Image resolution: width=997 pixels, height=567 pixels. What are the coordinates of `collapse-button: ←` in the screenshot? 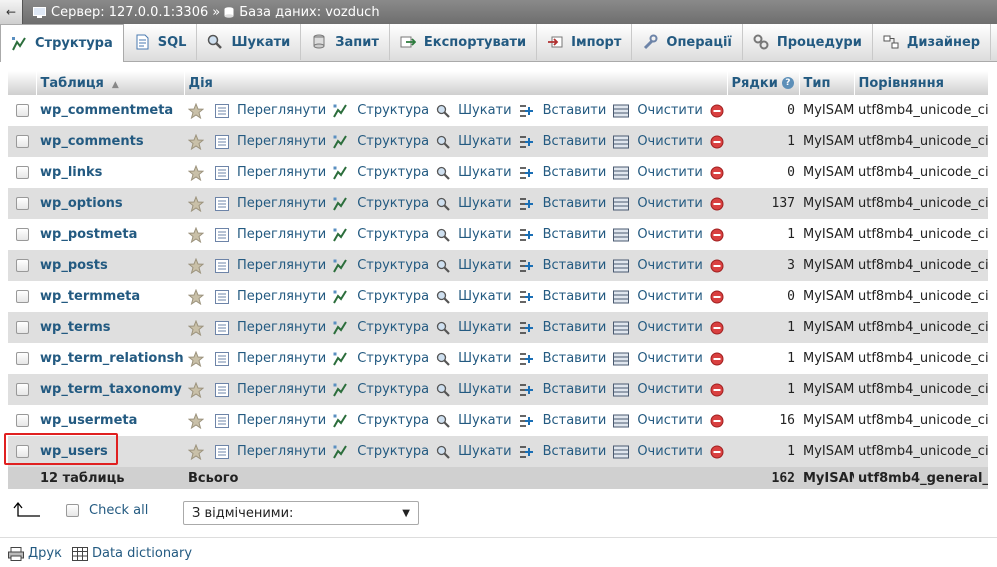 It's located at (11, 12).